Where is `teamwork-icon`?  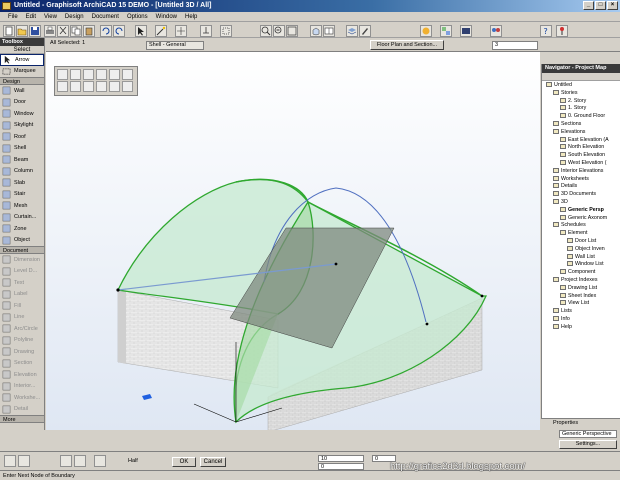
teamwork-icon is located at coordinates (496, 31).